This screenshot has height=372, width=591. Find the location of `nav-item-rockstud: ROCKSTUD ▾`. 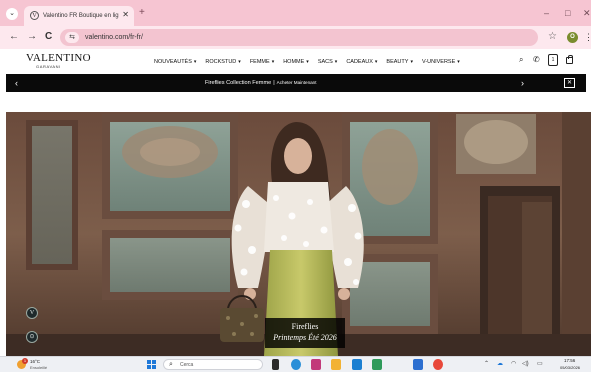

nav-item-rockstud: ROCKSTUD ▾ is located at coordinates (222, 62).